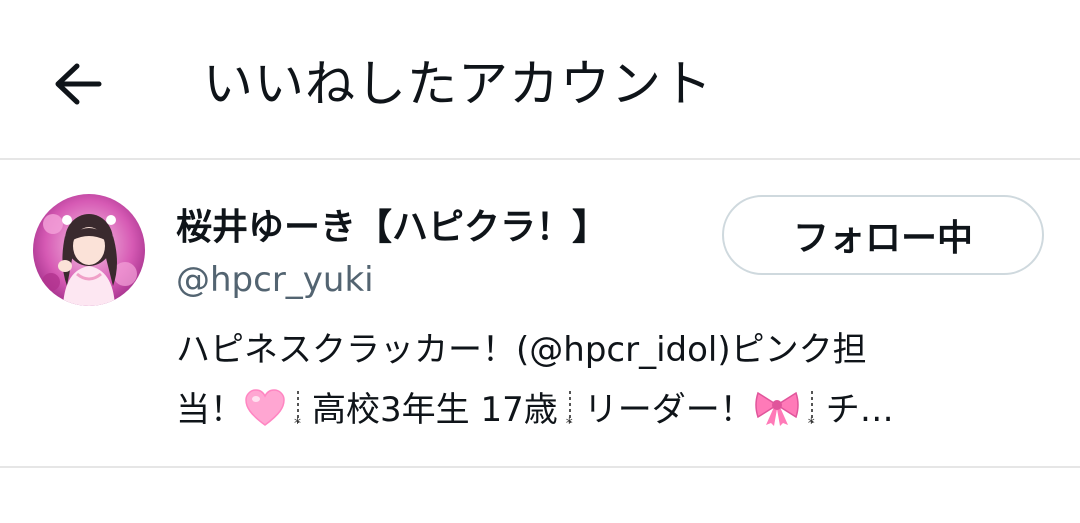 The width and height of the screenshot is (1080, 523). What do you see at coordinates (540, 467) in the screenshot?
I see `list-divider` at bounding box center [540, 467].